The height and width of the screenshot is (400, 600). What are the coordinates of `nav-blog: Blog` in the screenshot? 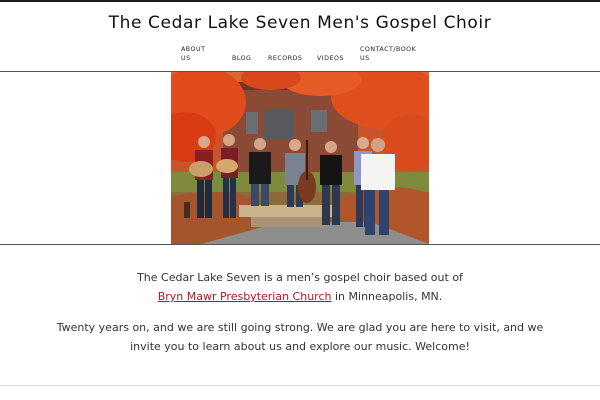 It's located at (241, 58).